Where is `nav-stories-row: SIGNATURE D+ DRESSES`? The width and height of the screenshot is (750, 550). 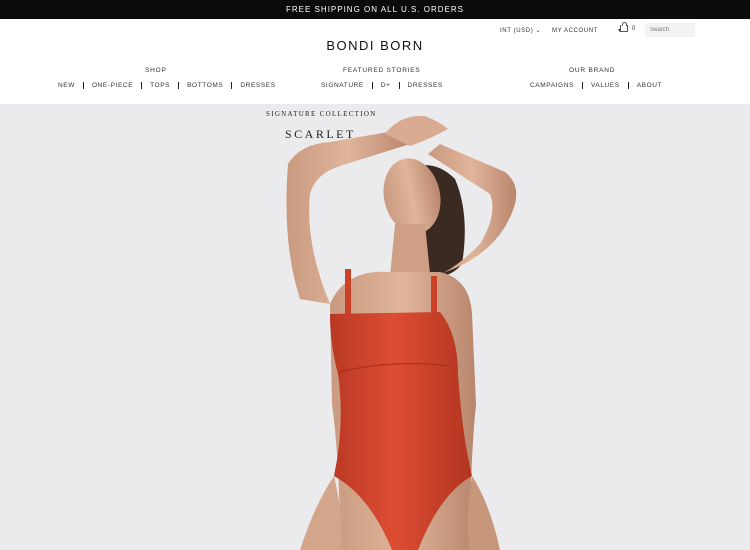
nav-stories-row: SIGNATURE D+ DRESSES is located at coordinates (382, 85).